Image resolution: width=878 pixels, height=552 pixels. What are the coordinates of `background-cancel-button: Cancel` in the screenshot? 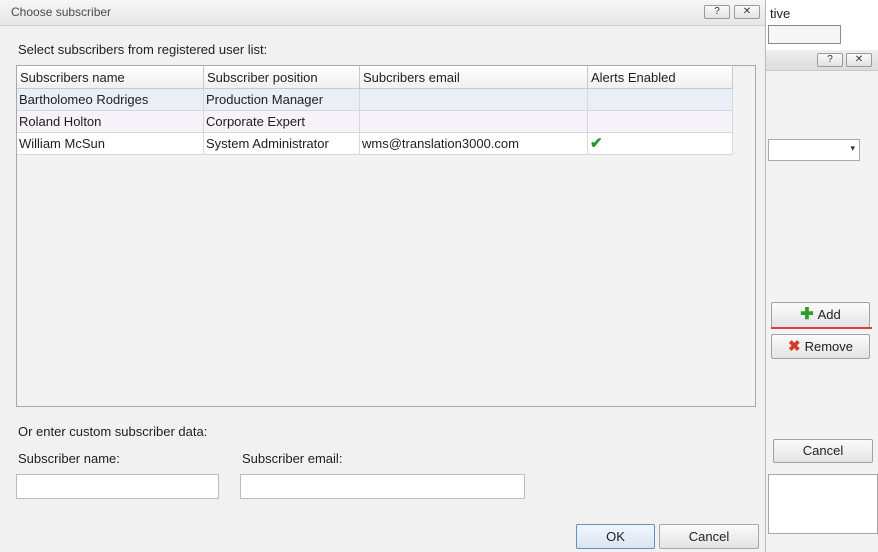 It's located at (823, 451).